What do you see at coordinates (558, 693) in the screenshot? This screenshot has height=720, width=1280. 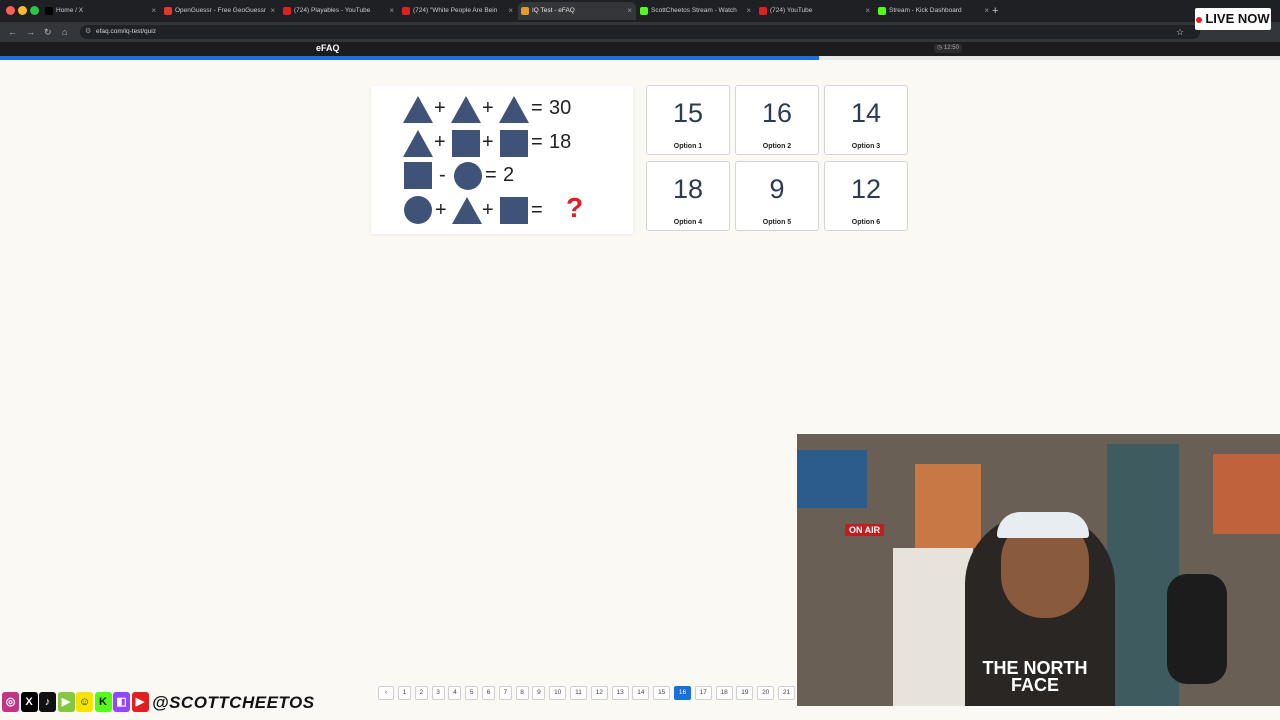 I see `page-button-10: 10` at bounding box center [558, 693].